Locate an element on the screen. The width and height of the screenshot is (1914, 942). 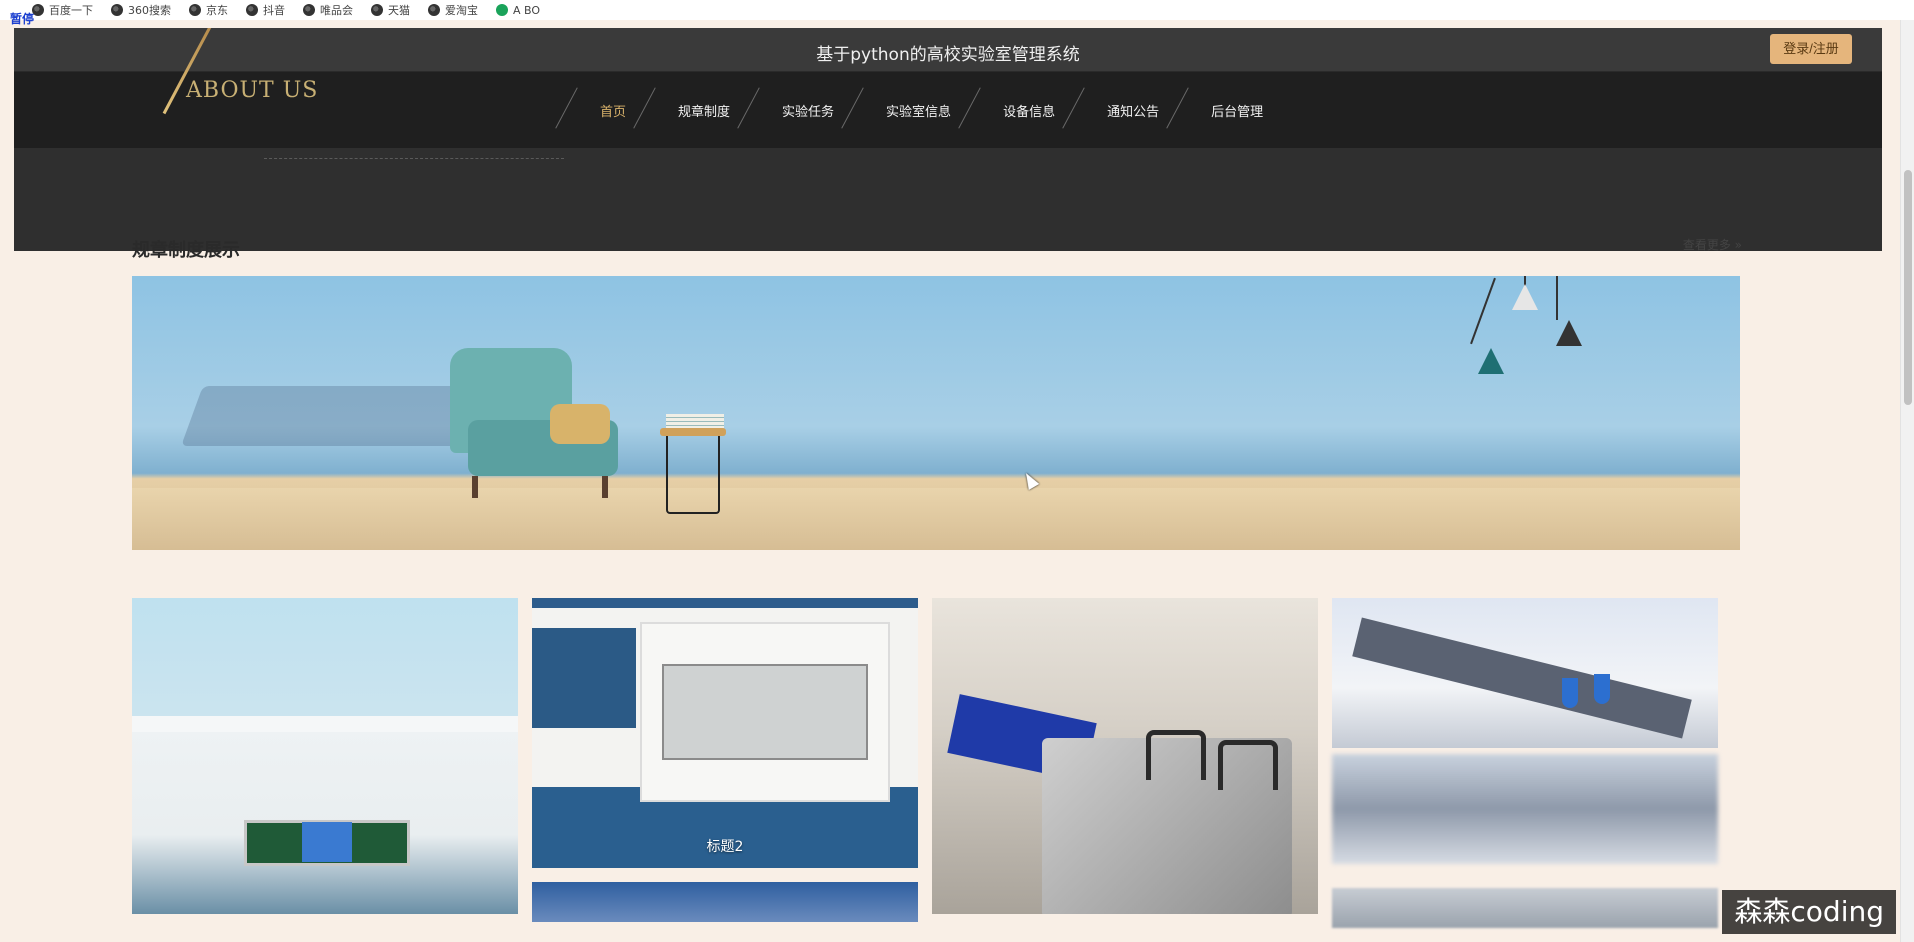
bookmark-label: A BO is located at coordinates (527, 10).